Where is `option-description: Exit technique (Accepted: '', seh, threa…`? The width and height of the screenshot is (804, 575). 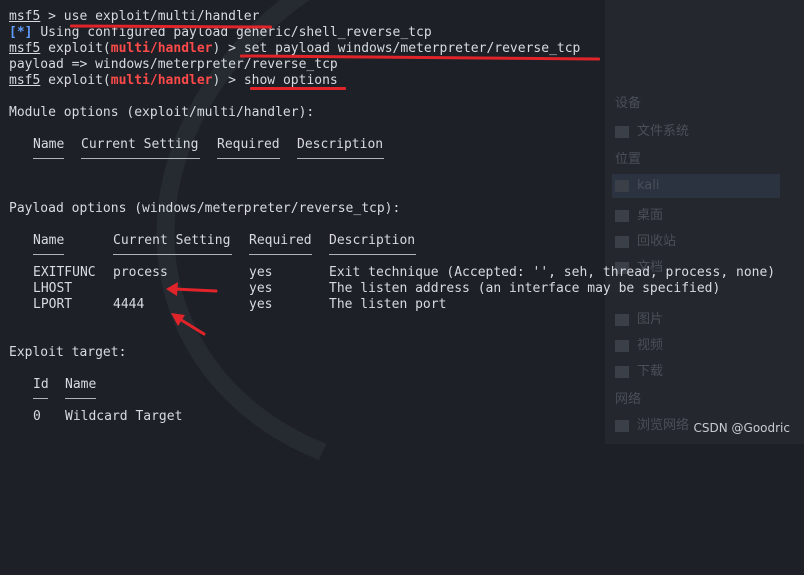
option-description: Exit technique (Accepted: '', seh, threa… is located at coordinates (552, 272).